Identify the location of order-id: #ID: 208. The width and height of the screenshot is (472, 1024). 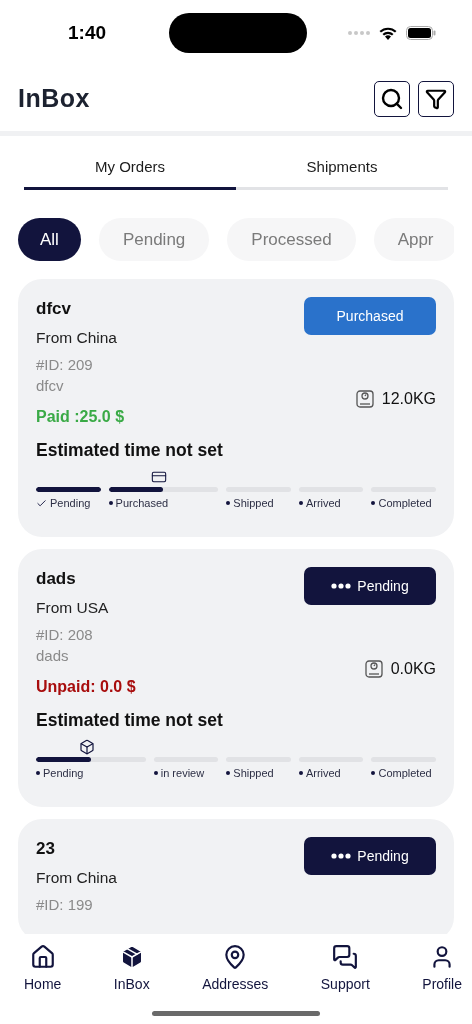
(65, 634).